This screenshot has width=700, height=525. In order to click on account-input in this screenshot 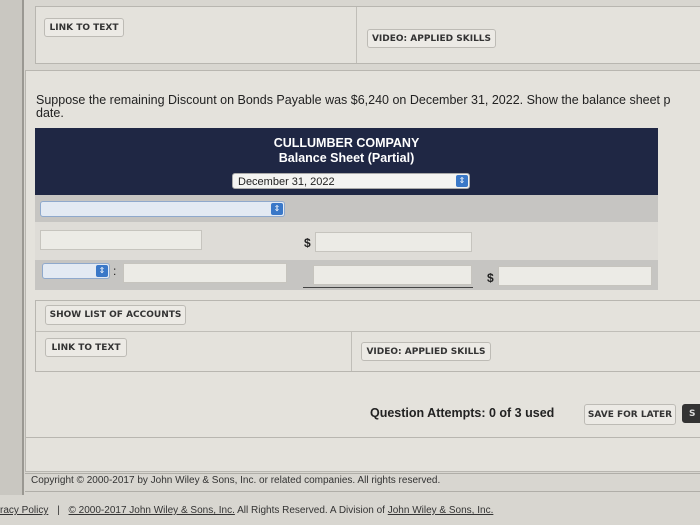, I will do `click(121, 240)`.